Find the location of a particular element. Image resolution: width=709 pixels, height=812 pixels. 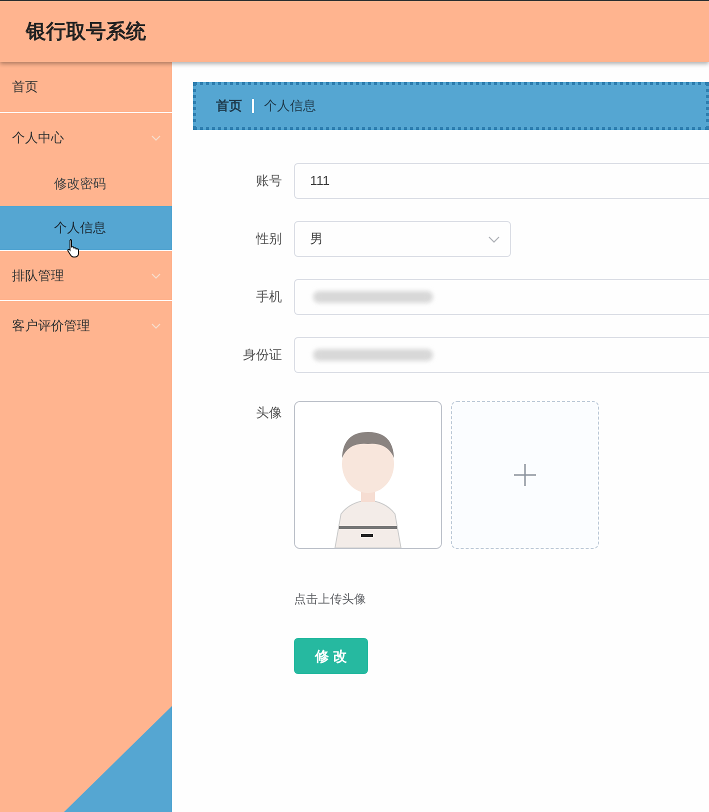

field-label: 头像 is located at coordinates (269, 413).